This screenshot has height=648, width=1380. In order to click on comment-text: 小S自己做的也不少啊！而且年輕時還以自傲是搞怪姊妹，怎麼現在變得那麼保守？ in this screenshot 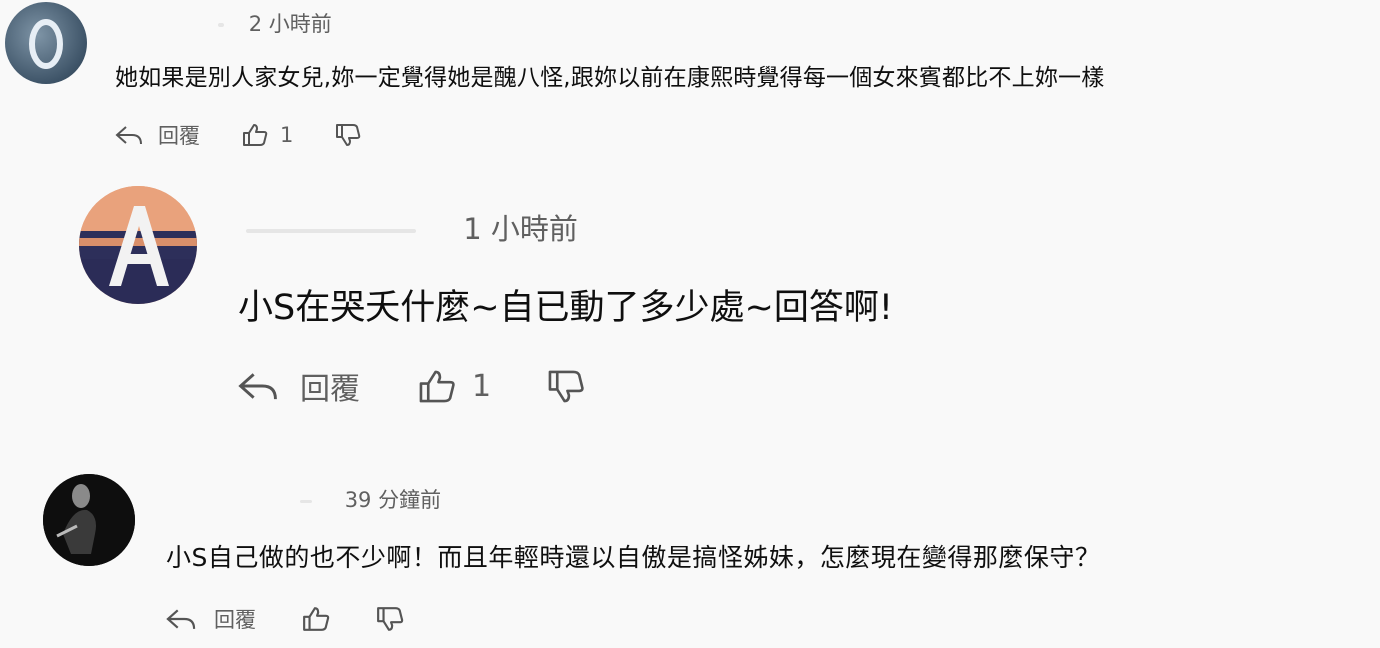, I will do `click(633, 557)`.